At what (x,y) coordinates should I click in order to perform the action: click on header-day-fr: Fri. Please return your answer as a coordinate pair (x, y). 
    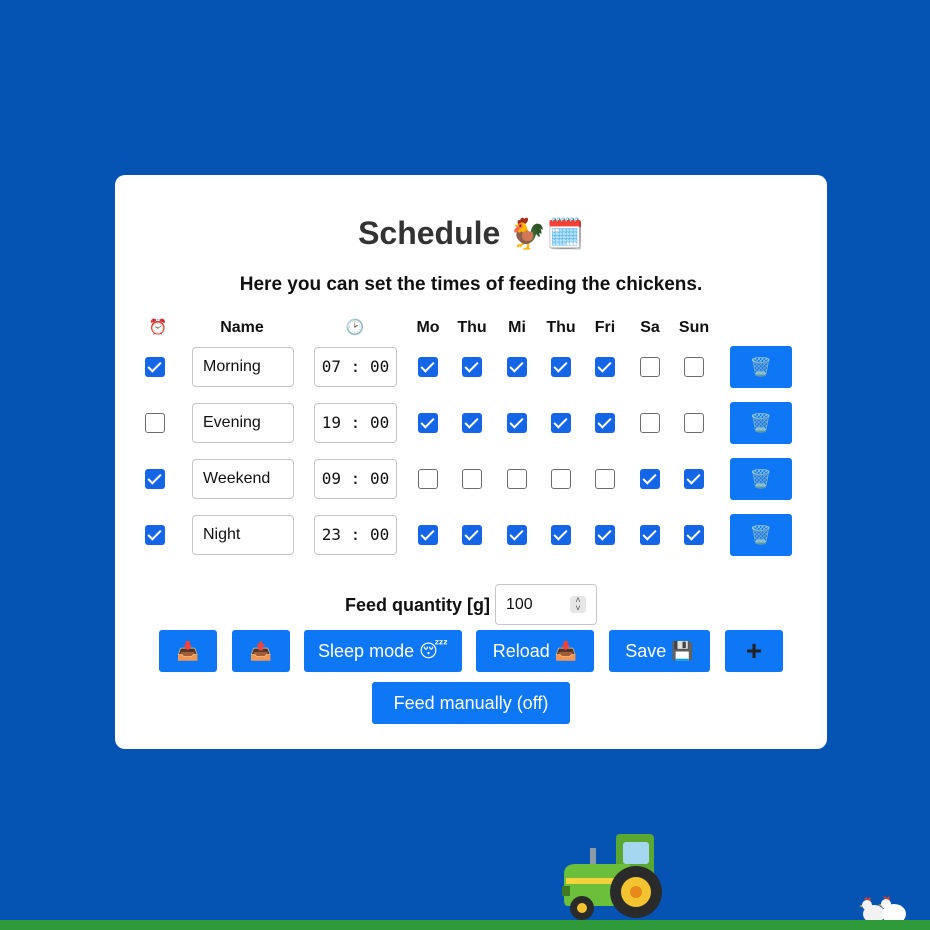
    Looking at the image, I should click on (605, 327).